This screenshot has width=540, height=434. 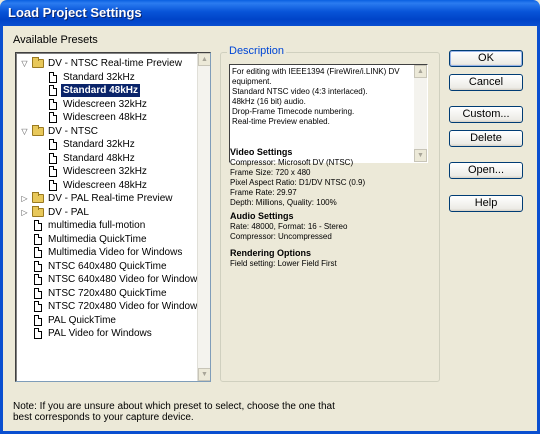 What do you see at coordinates (204, 374) in the screenshot?
I see `scroll-down-button: ▼` at bounding box center [204, 374].